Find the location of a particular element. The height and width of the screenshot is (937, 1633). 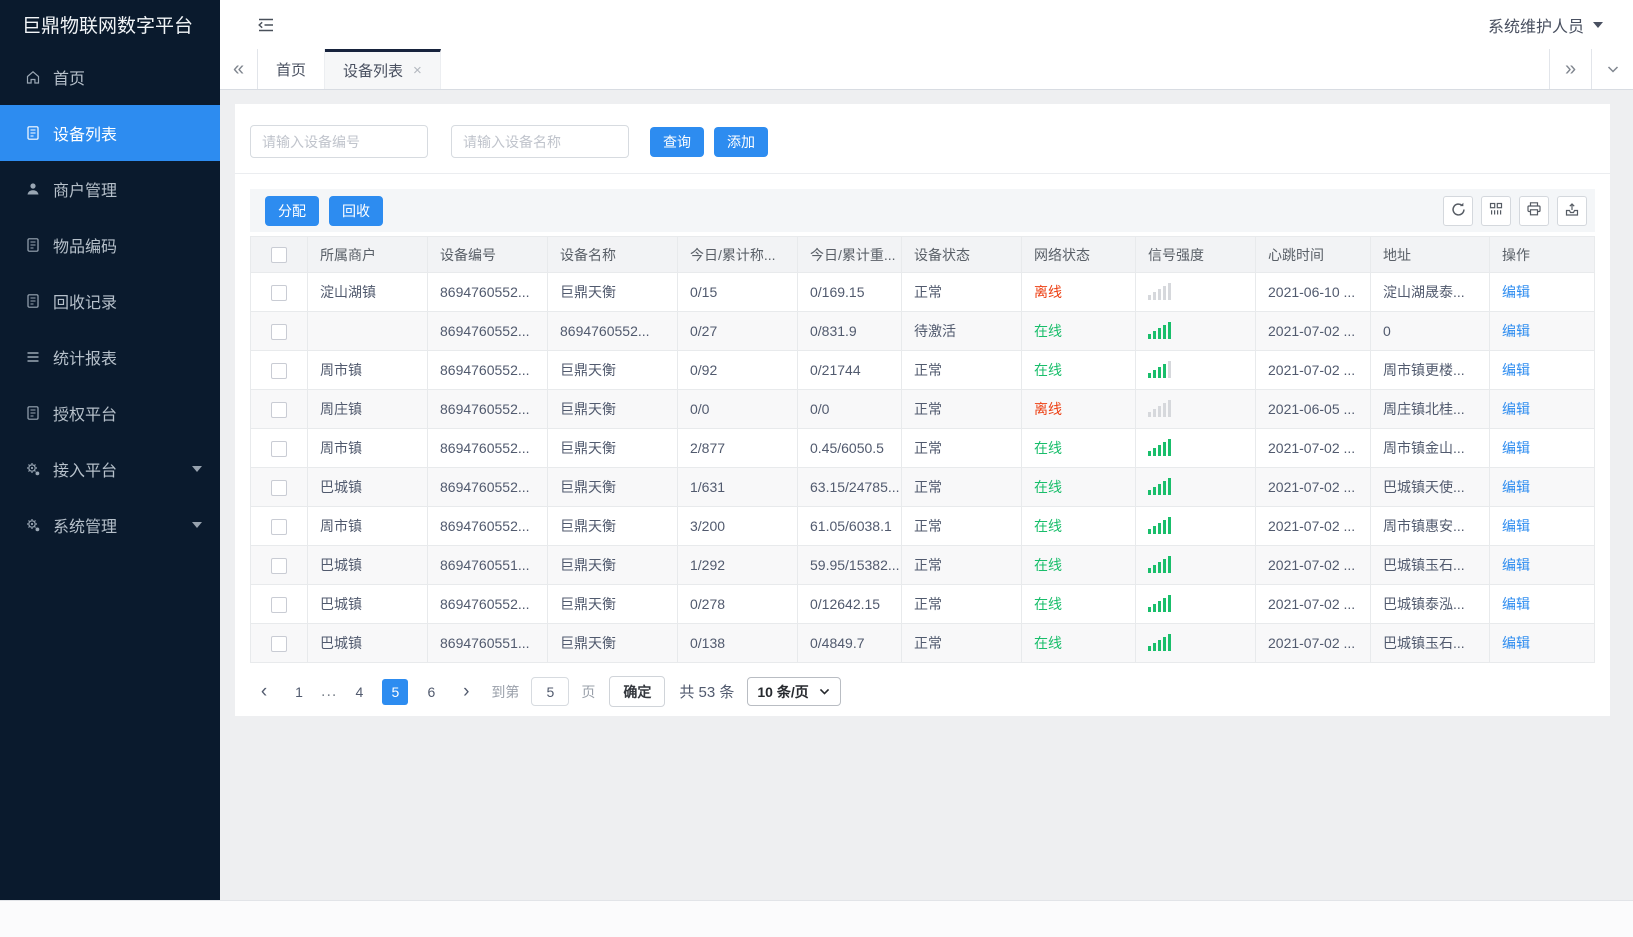

device-no-input is located at coordinates (339, 141).